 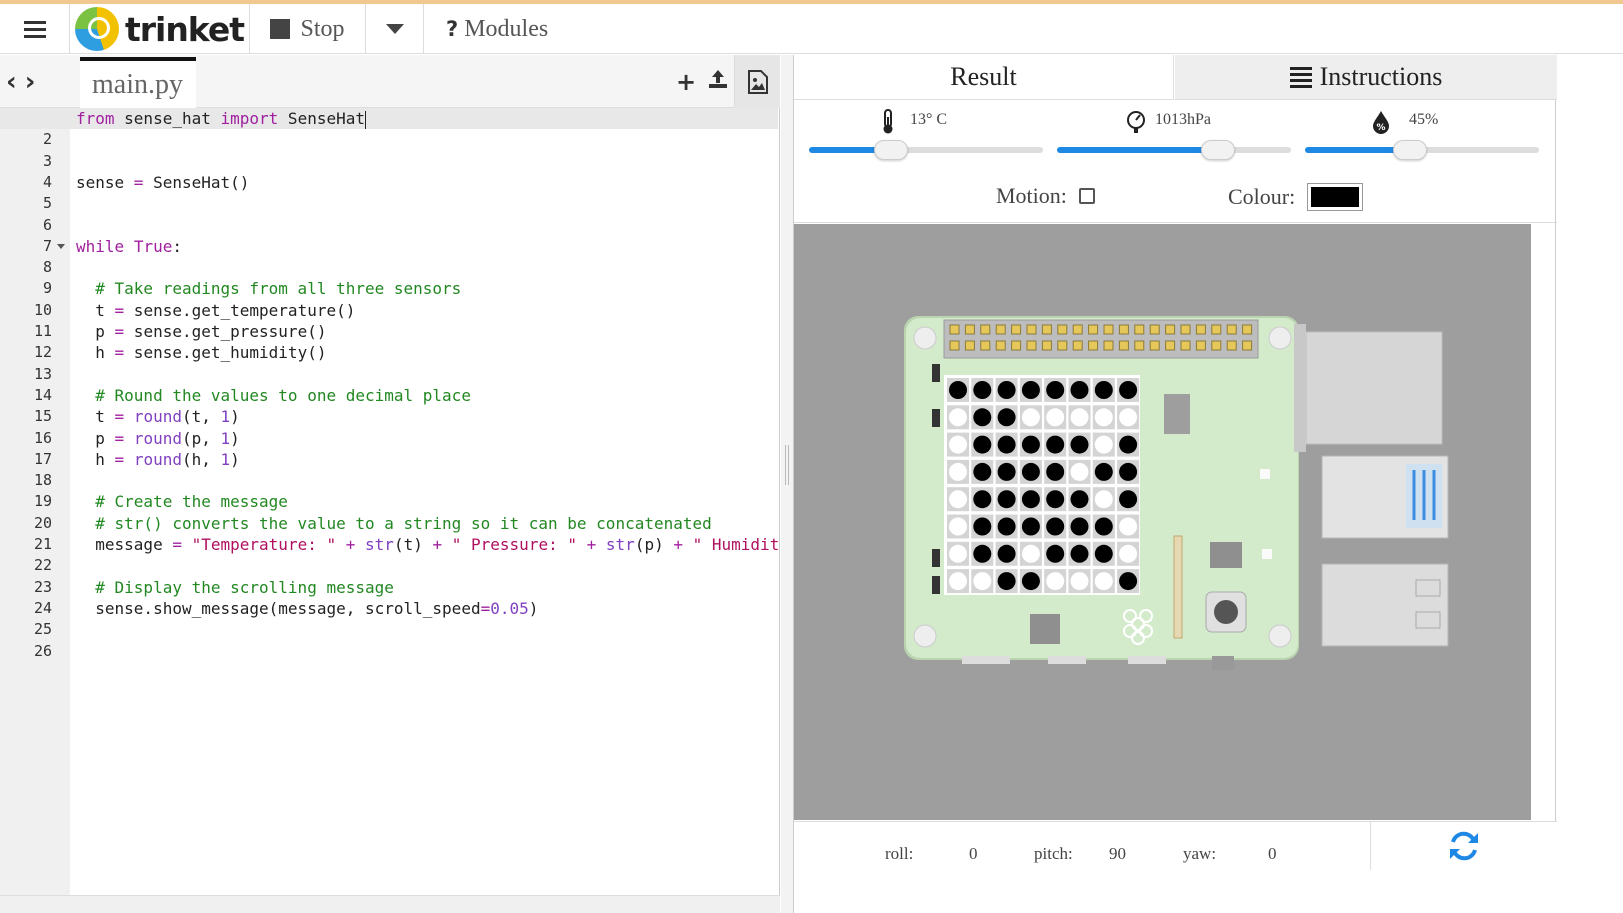 What do you see at coordinates (787, 465) in the screenshot?
I see `splitter-grip-icon` at bounding box center [787, 465].